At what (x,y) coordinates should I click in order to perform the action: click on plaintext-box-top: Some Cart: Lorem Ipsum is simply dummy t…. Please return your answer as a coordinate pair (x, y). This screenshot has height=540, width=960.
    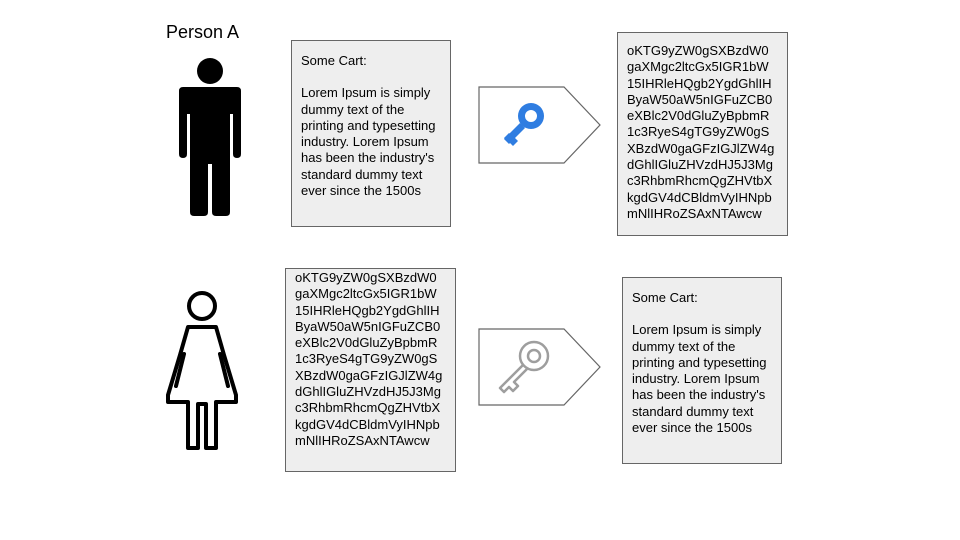
    Looking at the image, I should click on (371, 133).